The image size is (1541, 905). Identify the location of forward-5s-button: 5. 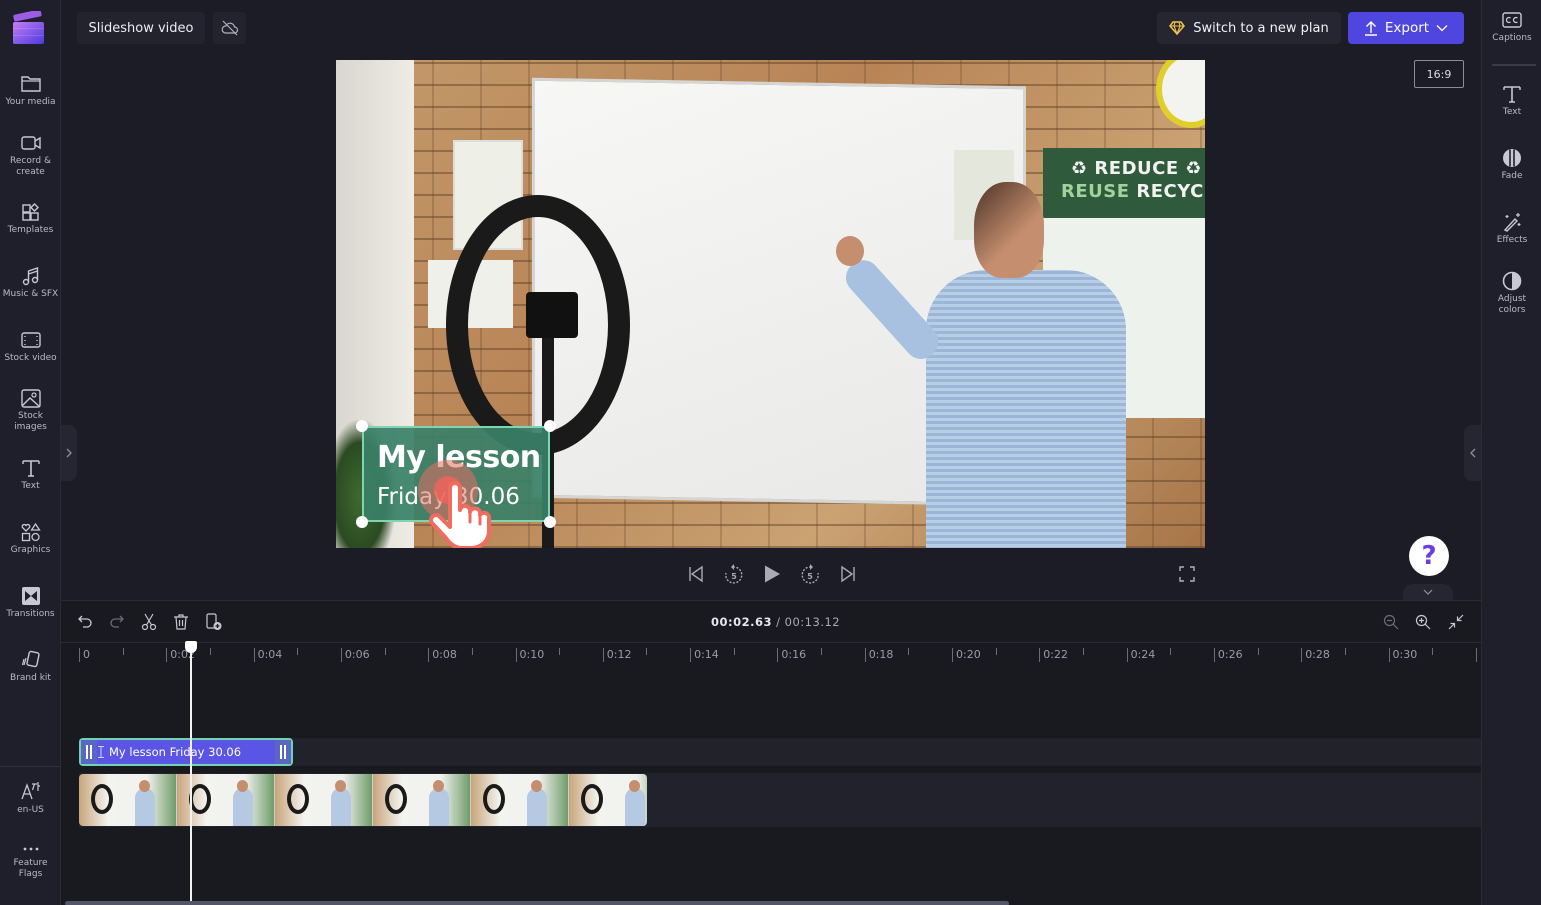
(810, 574).